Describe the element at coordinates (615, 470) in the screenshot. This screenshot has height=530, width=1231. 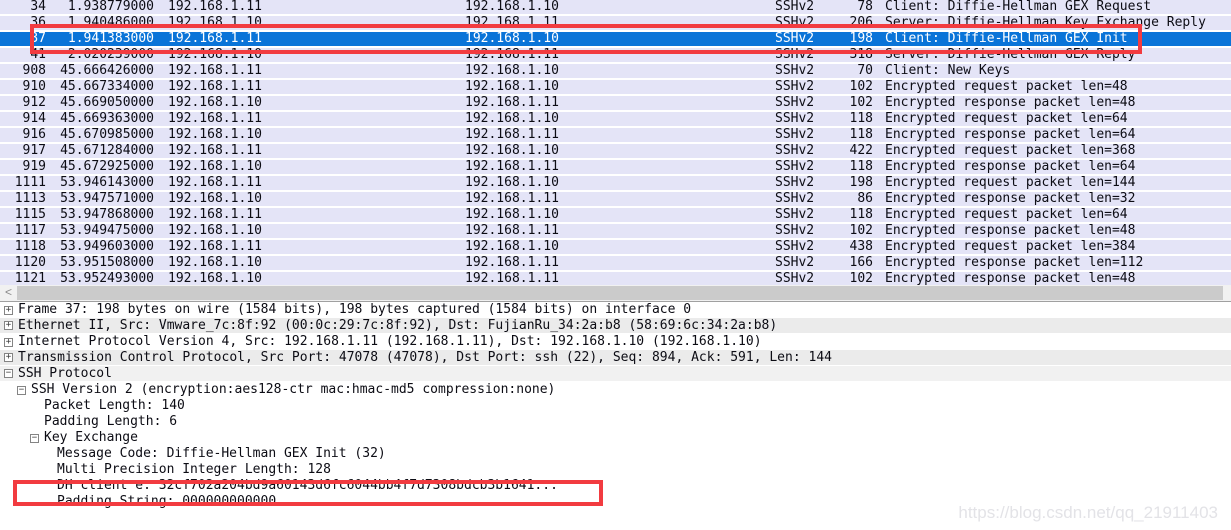
I see `detail-row: Multi Precision Integer Length: 128` at that location.